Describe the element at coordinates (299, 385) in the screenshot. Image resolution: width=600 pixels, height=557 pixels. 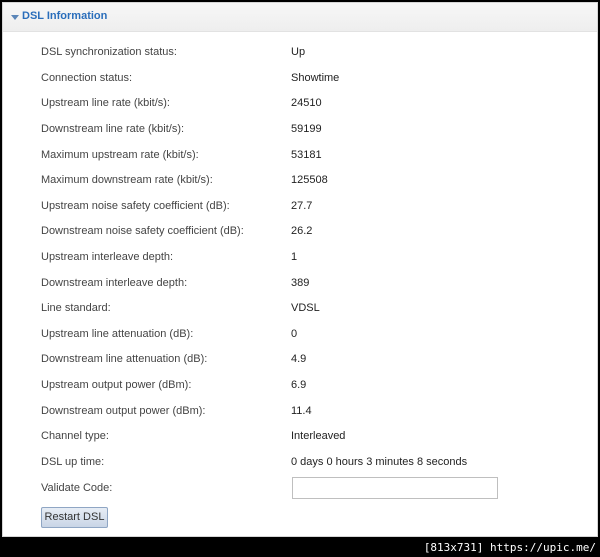
I see `row-value: 6.9` at that location.